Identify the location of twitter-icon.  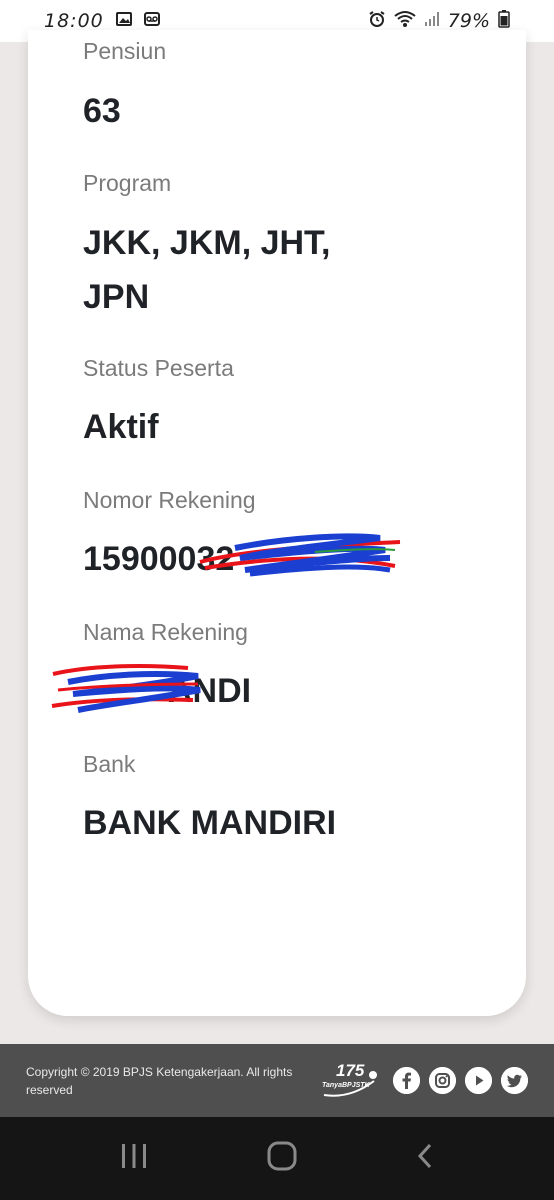
(514, 1080).